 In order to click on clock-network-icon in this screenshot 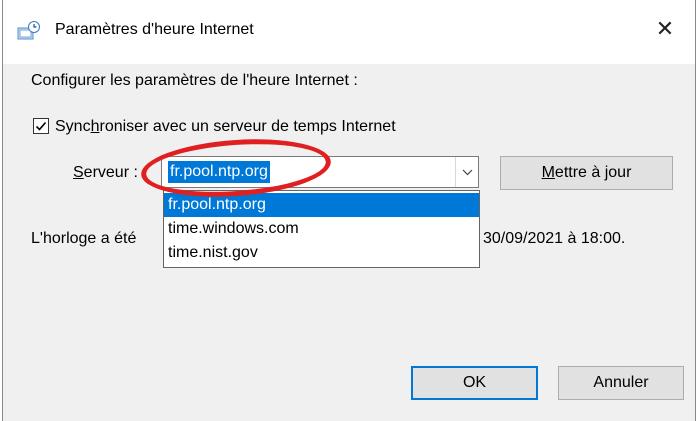, I will do `click(29, 31)`.